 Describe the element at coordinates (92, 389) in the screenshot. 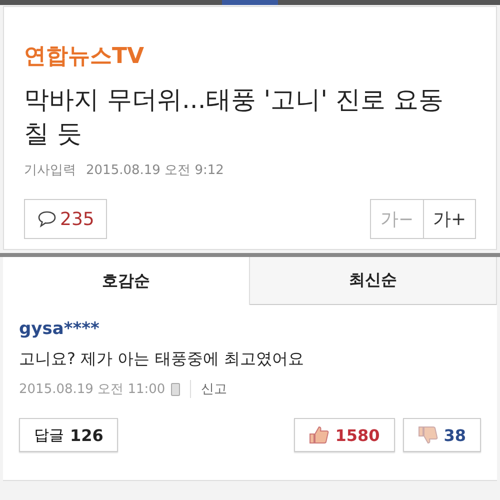

I see `comment-date: 2015.08.19 오전 11:00` at that location.